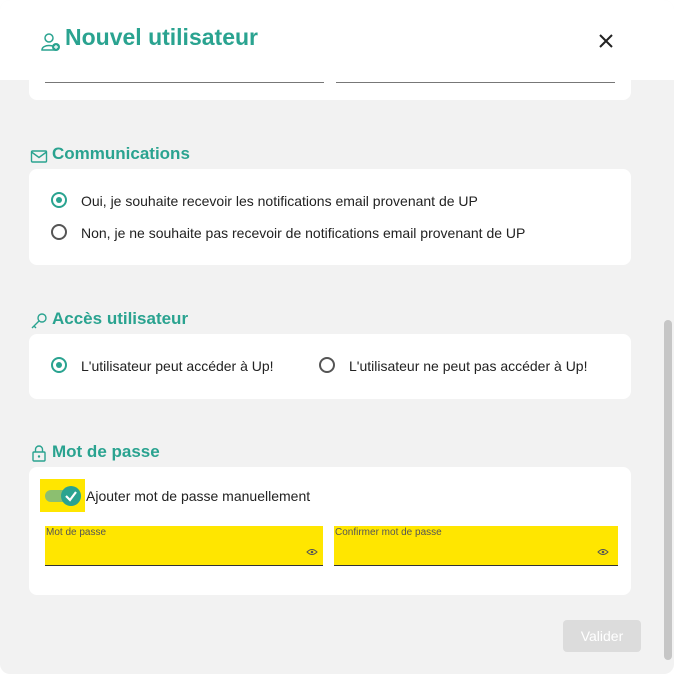  I want to click on toggle-knob, so click(71, 496).